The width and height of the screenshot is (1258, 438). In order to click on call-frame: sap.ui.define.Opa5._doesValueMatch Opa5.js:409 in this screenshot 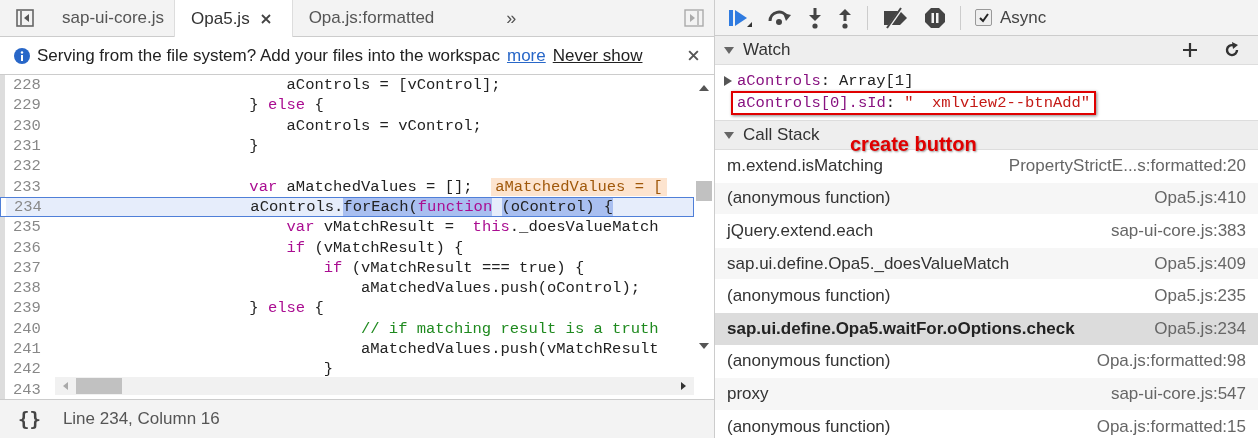, I will do `click(986, 264)`.